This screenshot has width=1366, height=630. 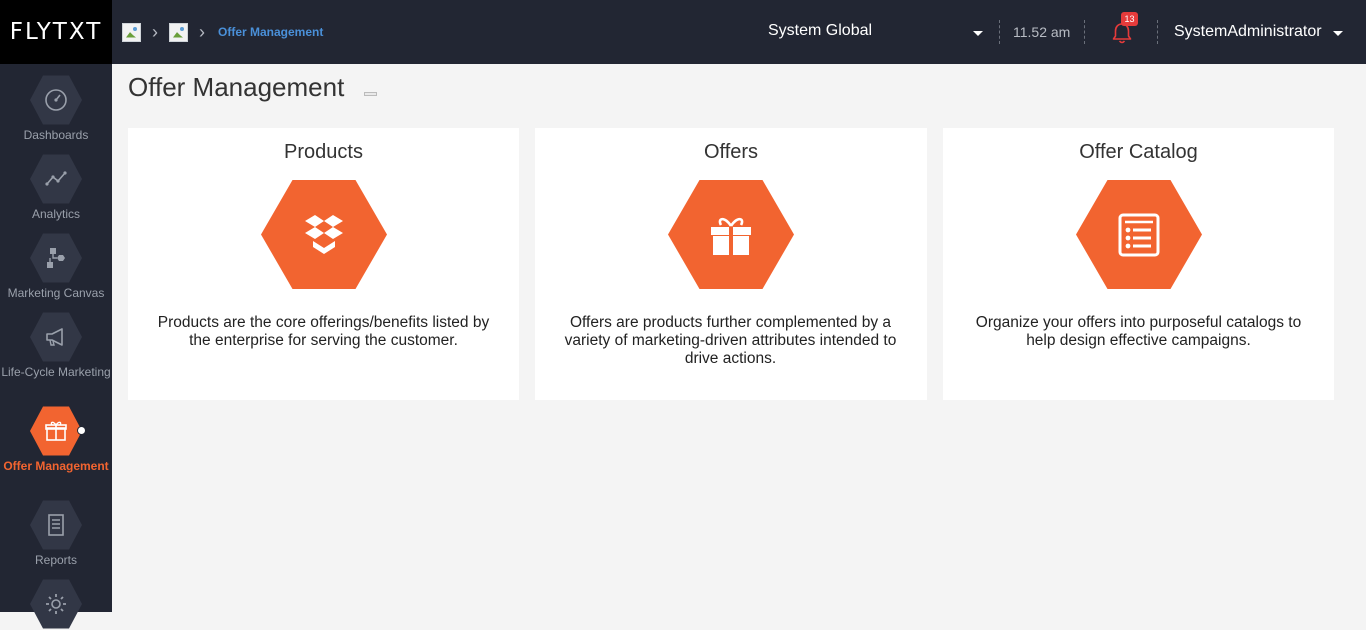 What do you see at coordinates (323, 152) in the screenshot?
I see `card-title: Products` at bounding box center [323, 152].